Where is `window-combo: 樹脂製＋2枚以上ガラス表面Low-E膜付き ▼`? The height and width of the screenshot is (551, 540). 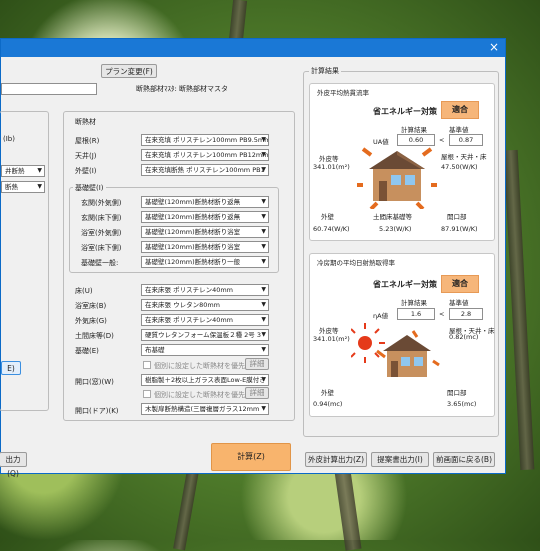
window-combo: 樹脂製＋2枚以上ガラス表面Low-E膜付き ▼ is located at coordinates (205, 380).